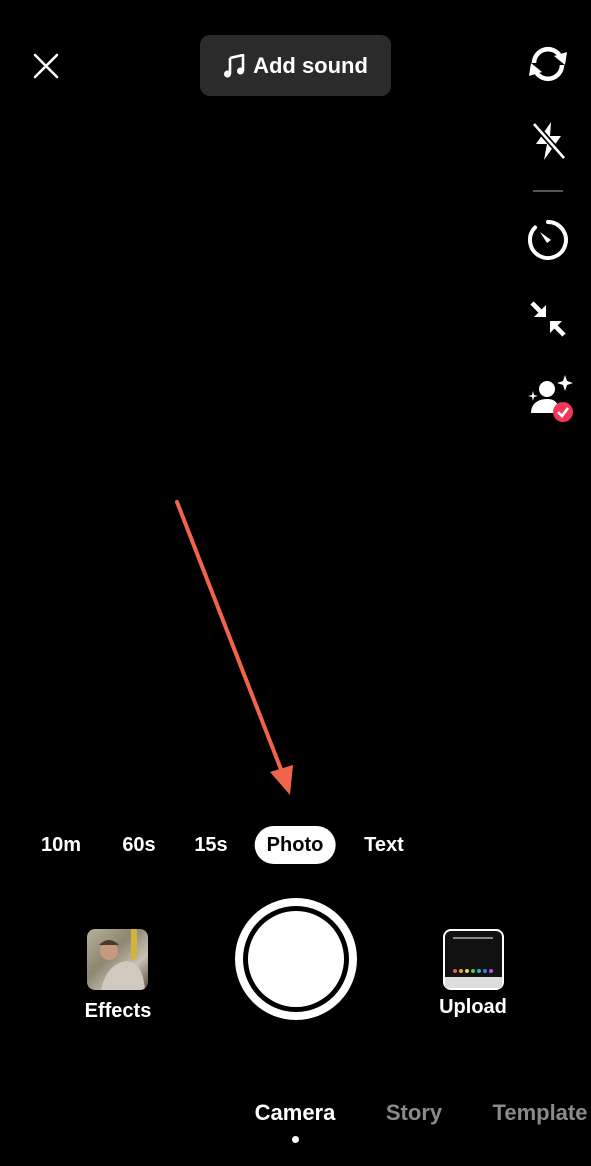 This screenshot has height=1166, width=591. I want to click on effects-button, so click(117, 959).